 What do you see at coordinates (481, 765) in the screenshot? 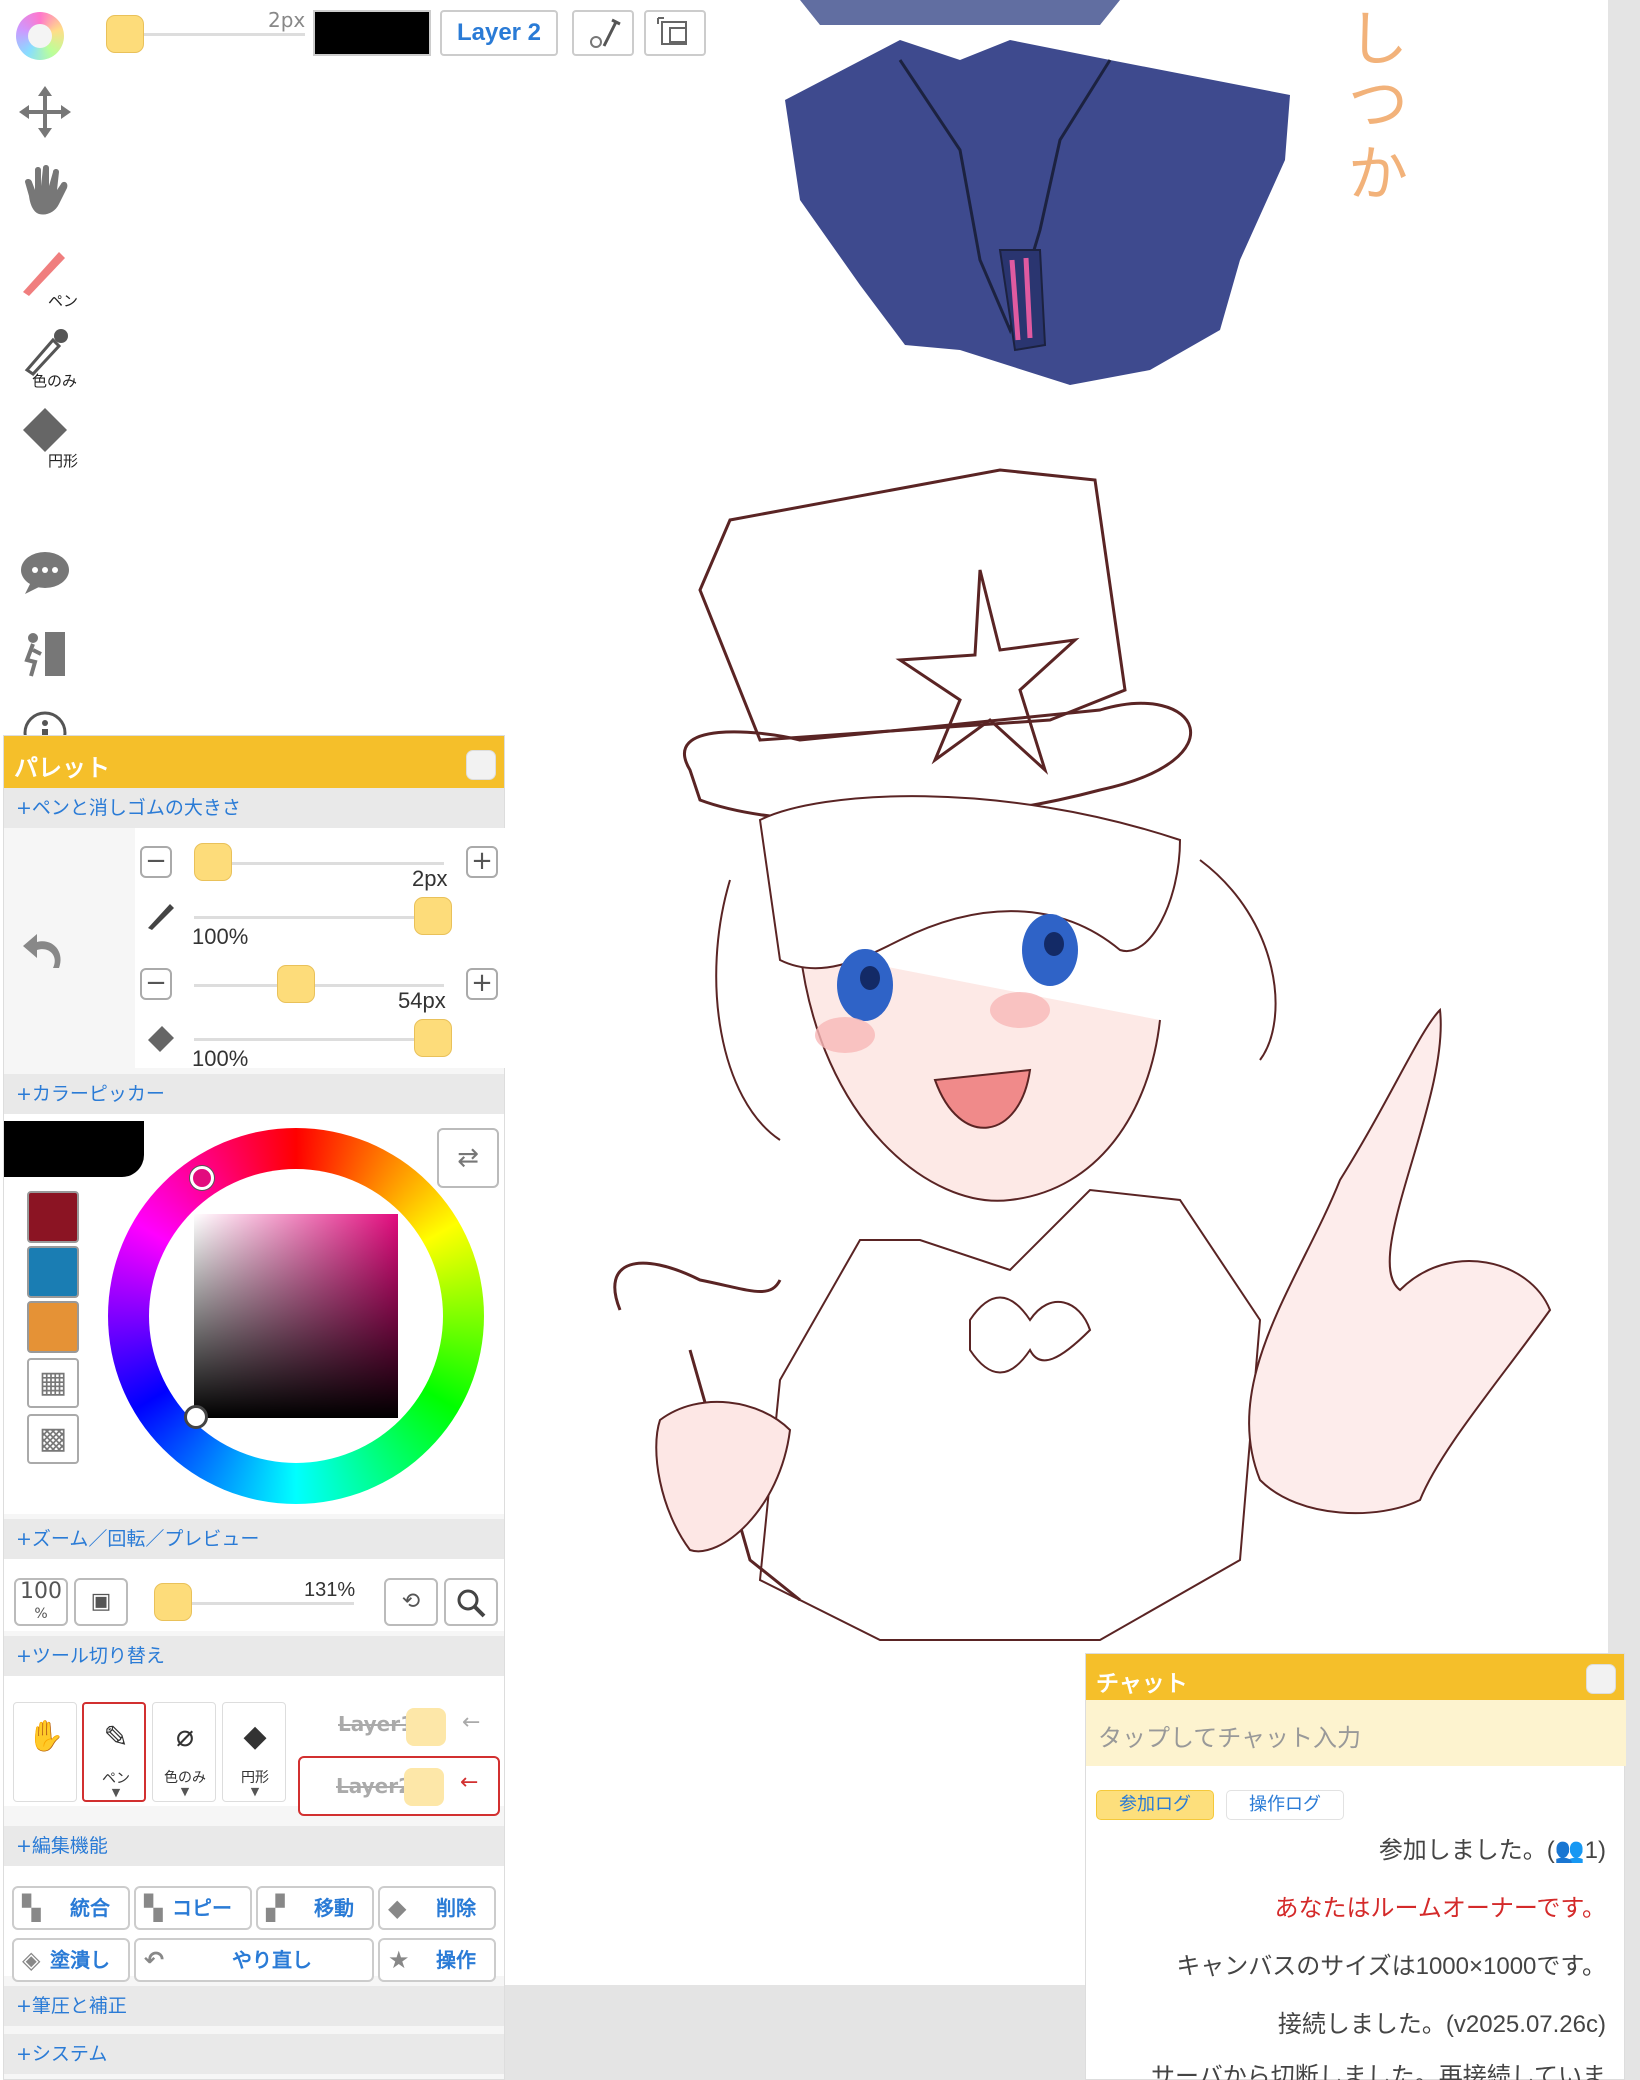
I see `palette-collapse-button` at bounding box center [481, 765].